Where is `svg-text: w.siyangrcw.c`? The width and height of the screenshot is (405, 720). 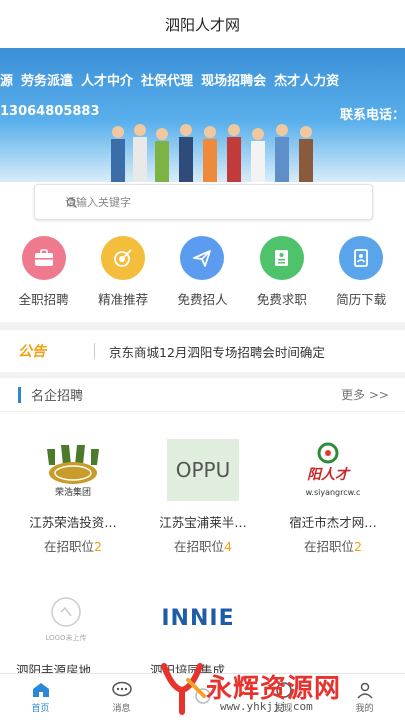 svg-text: w.siyangrcw.c is located at coordinates (333, 492).